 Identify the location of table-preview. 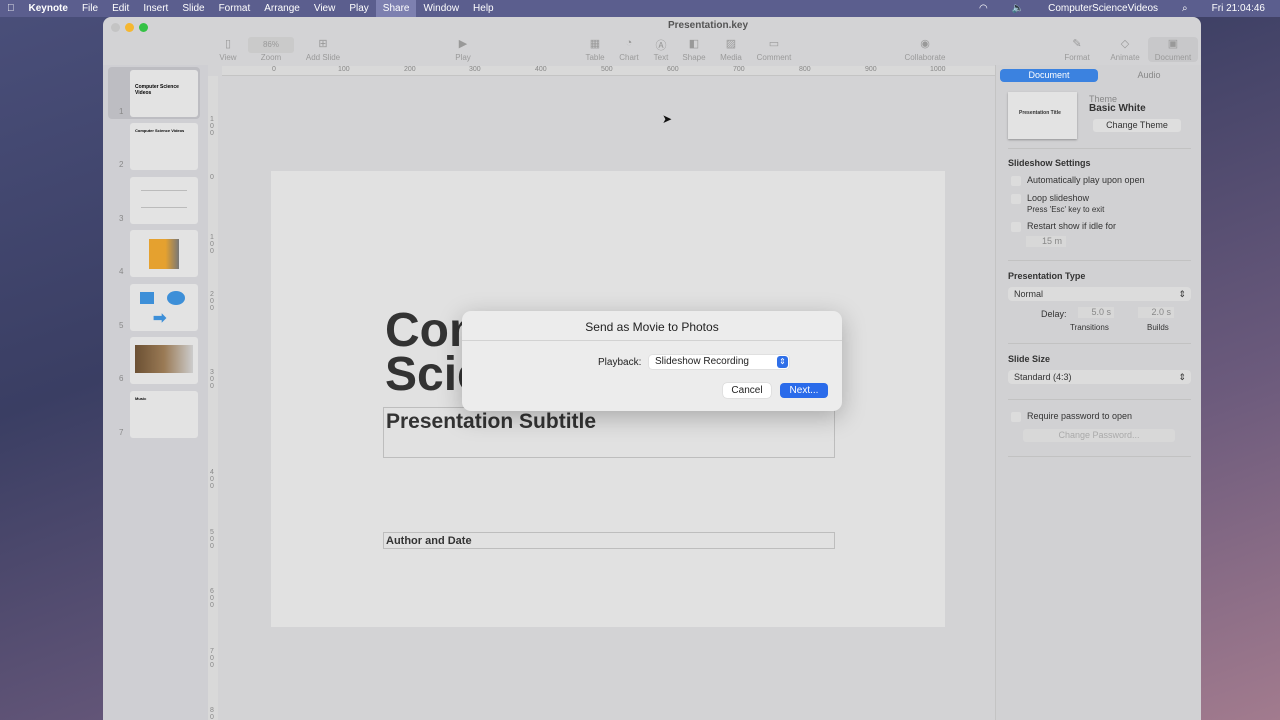
(164, 199).